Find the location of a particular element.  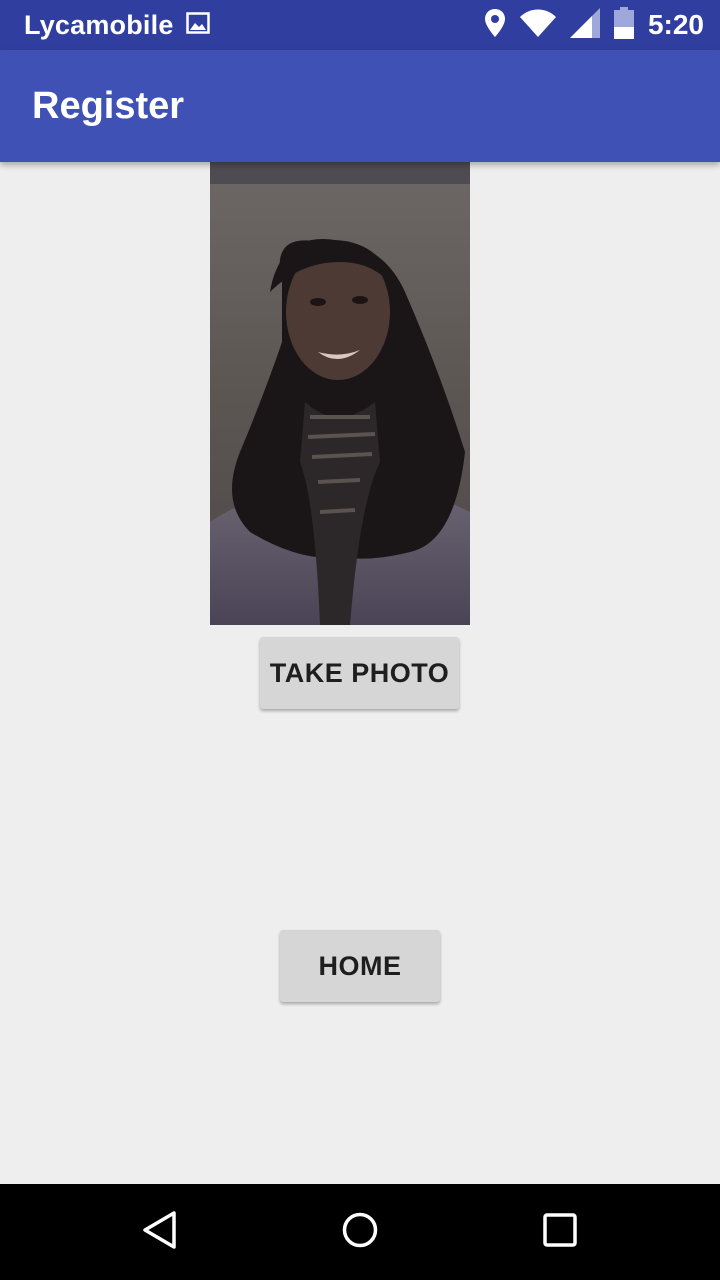

signal-icon is located at coordinates (584, 25).